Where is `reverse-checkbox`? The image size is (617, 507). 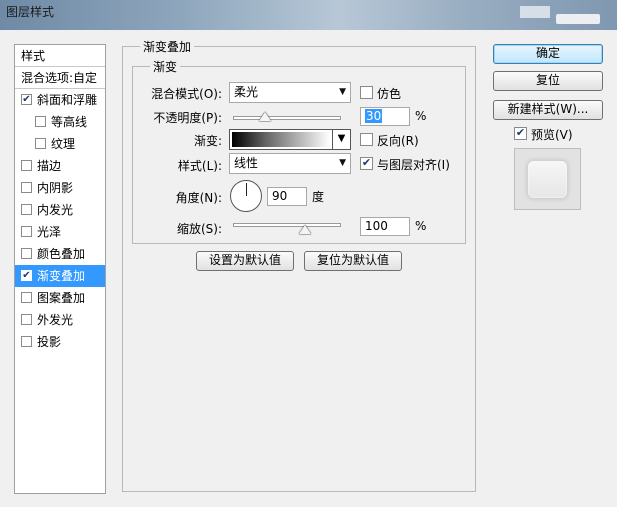
reverse-checkbox is located at coordinates (366, 139).